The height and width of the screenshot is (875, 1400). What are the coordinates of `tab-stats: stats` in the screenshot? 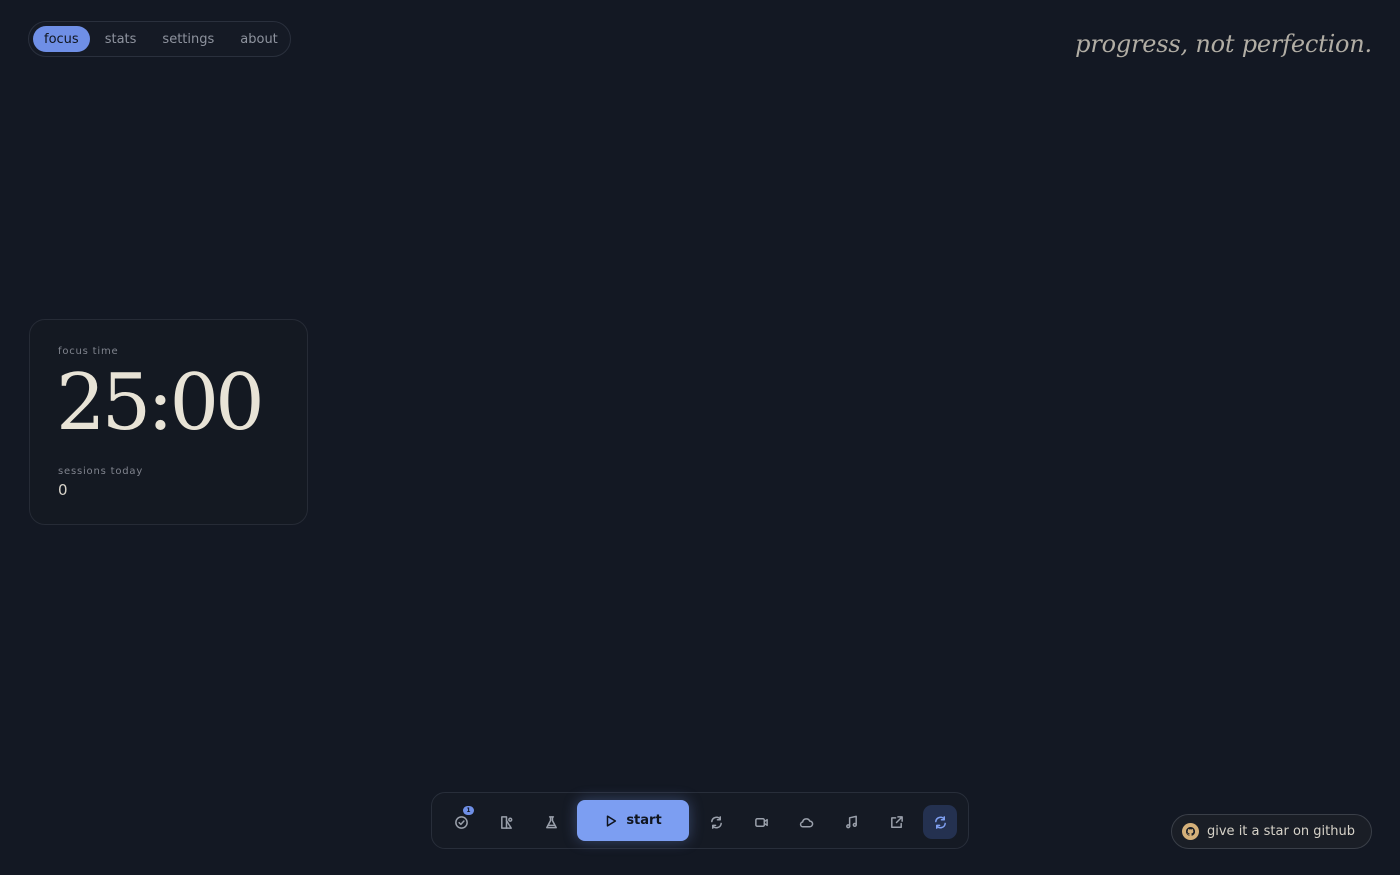 It's located at (121, 39).